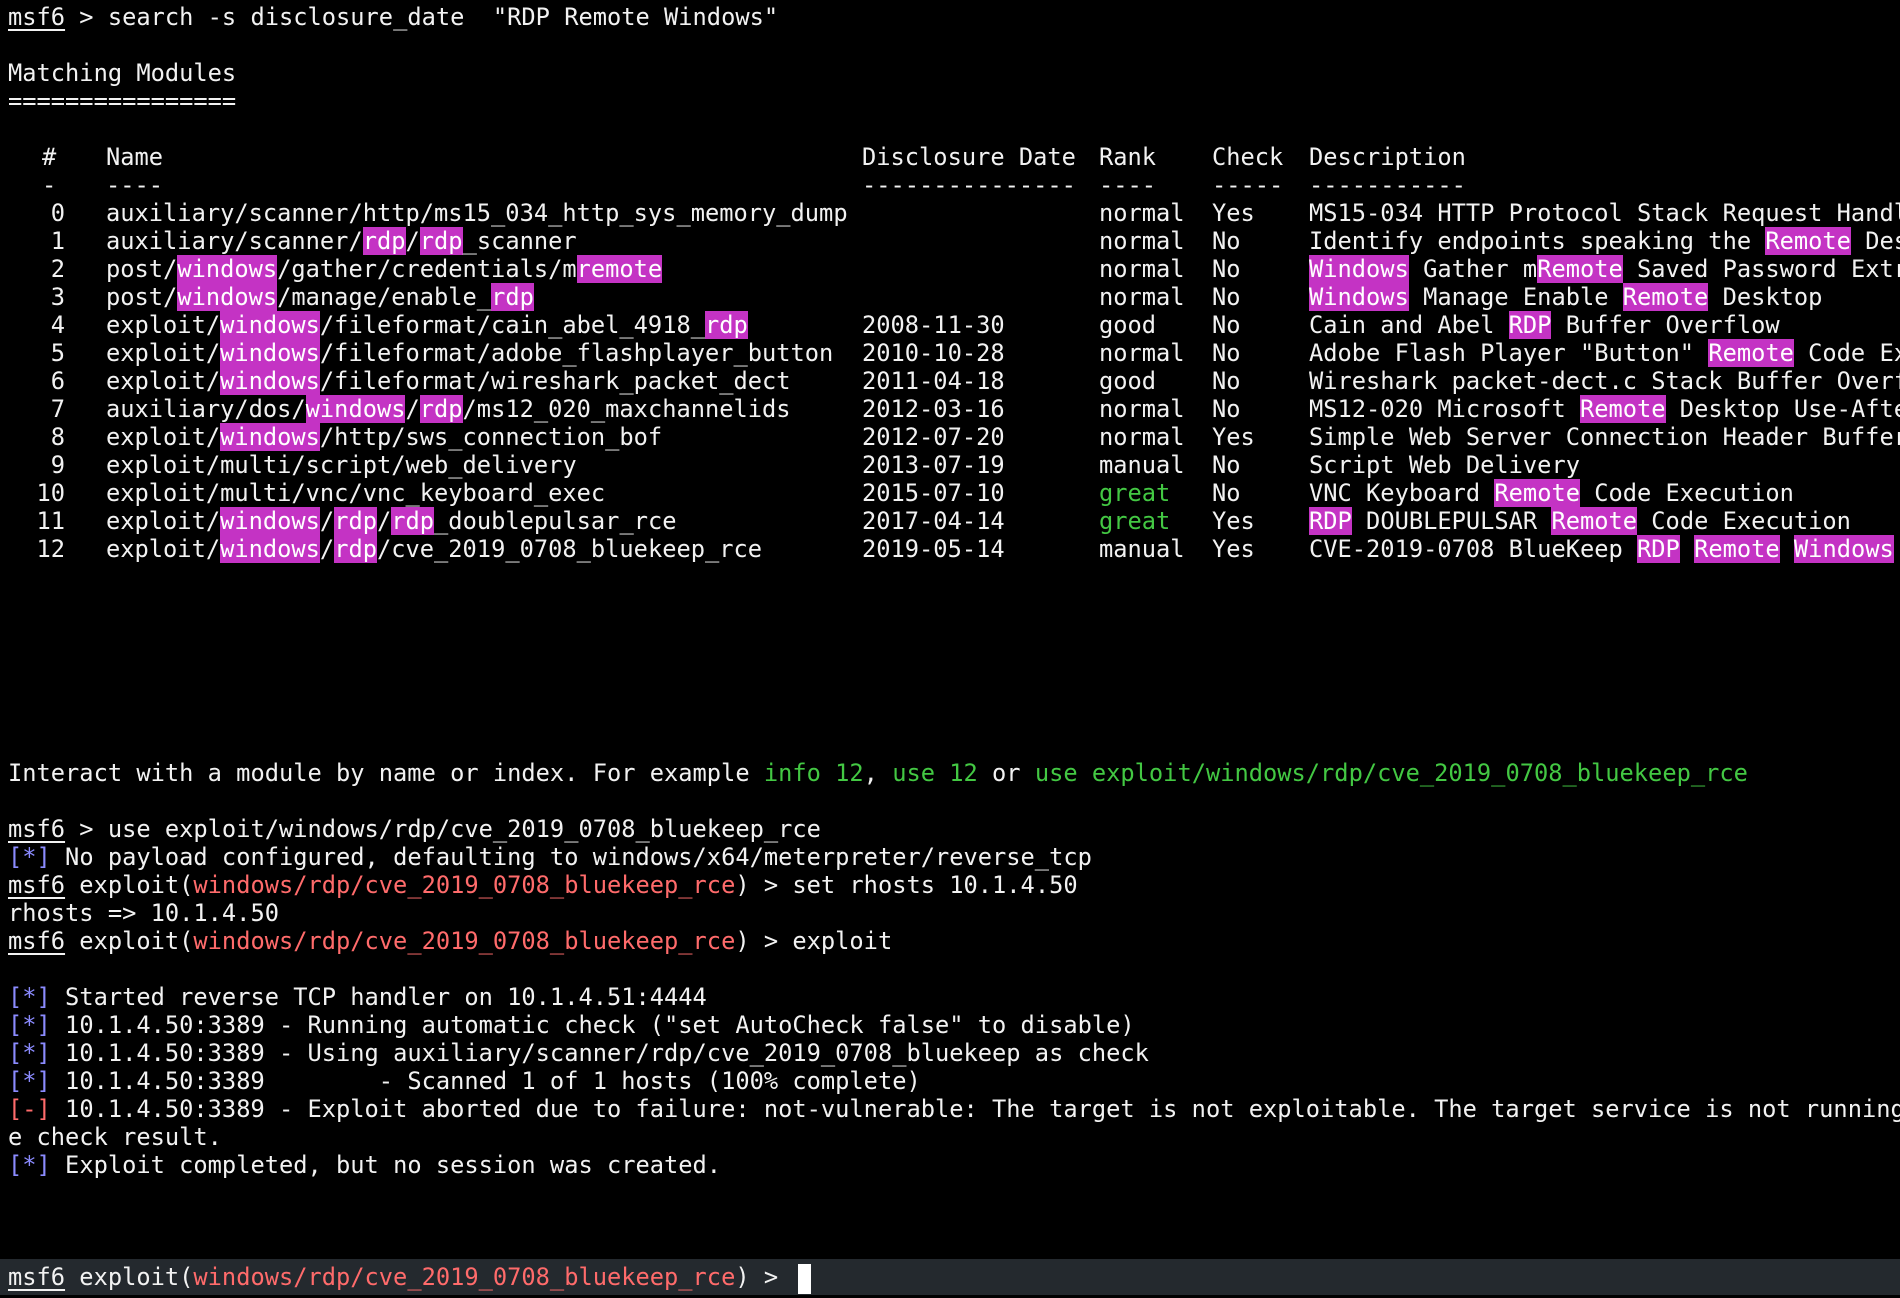 The width and height of the screenshot is (1900, 1298). I want to click on cell-text: Saved Password Extra, so click(1761, 269).